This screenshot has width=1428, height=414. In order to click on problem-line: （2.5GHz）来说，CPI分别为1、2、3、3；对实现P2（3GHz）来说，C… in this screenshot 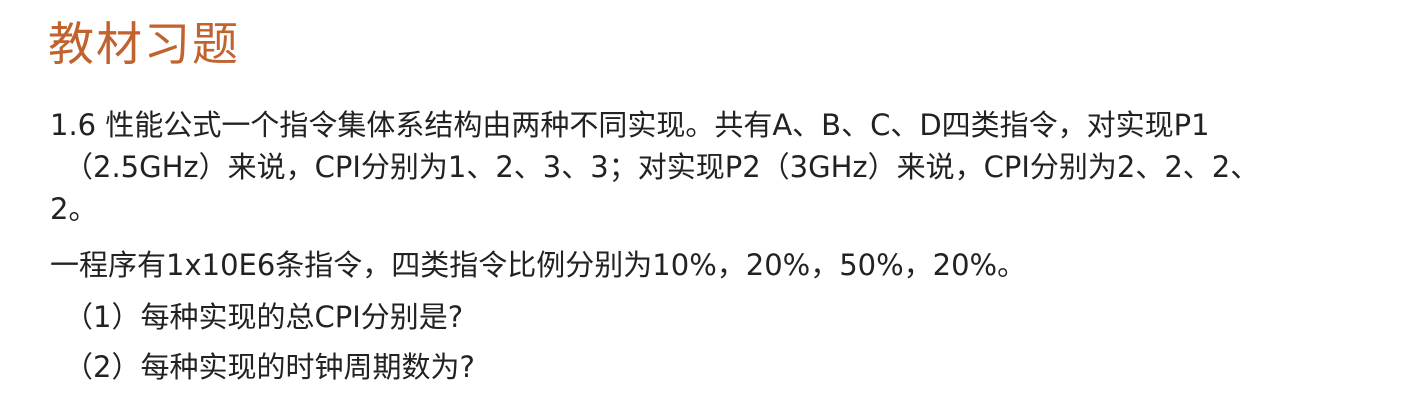, I will do `click(662, 167)`.